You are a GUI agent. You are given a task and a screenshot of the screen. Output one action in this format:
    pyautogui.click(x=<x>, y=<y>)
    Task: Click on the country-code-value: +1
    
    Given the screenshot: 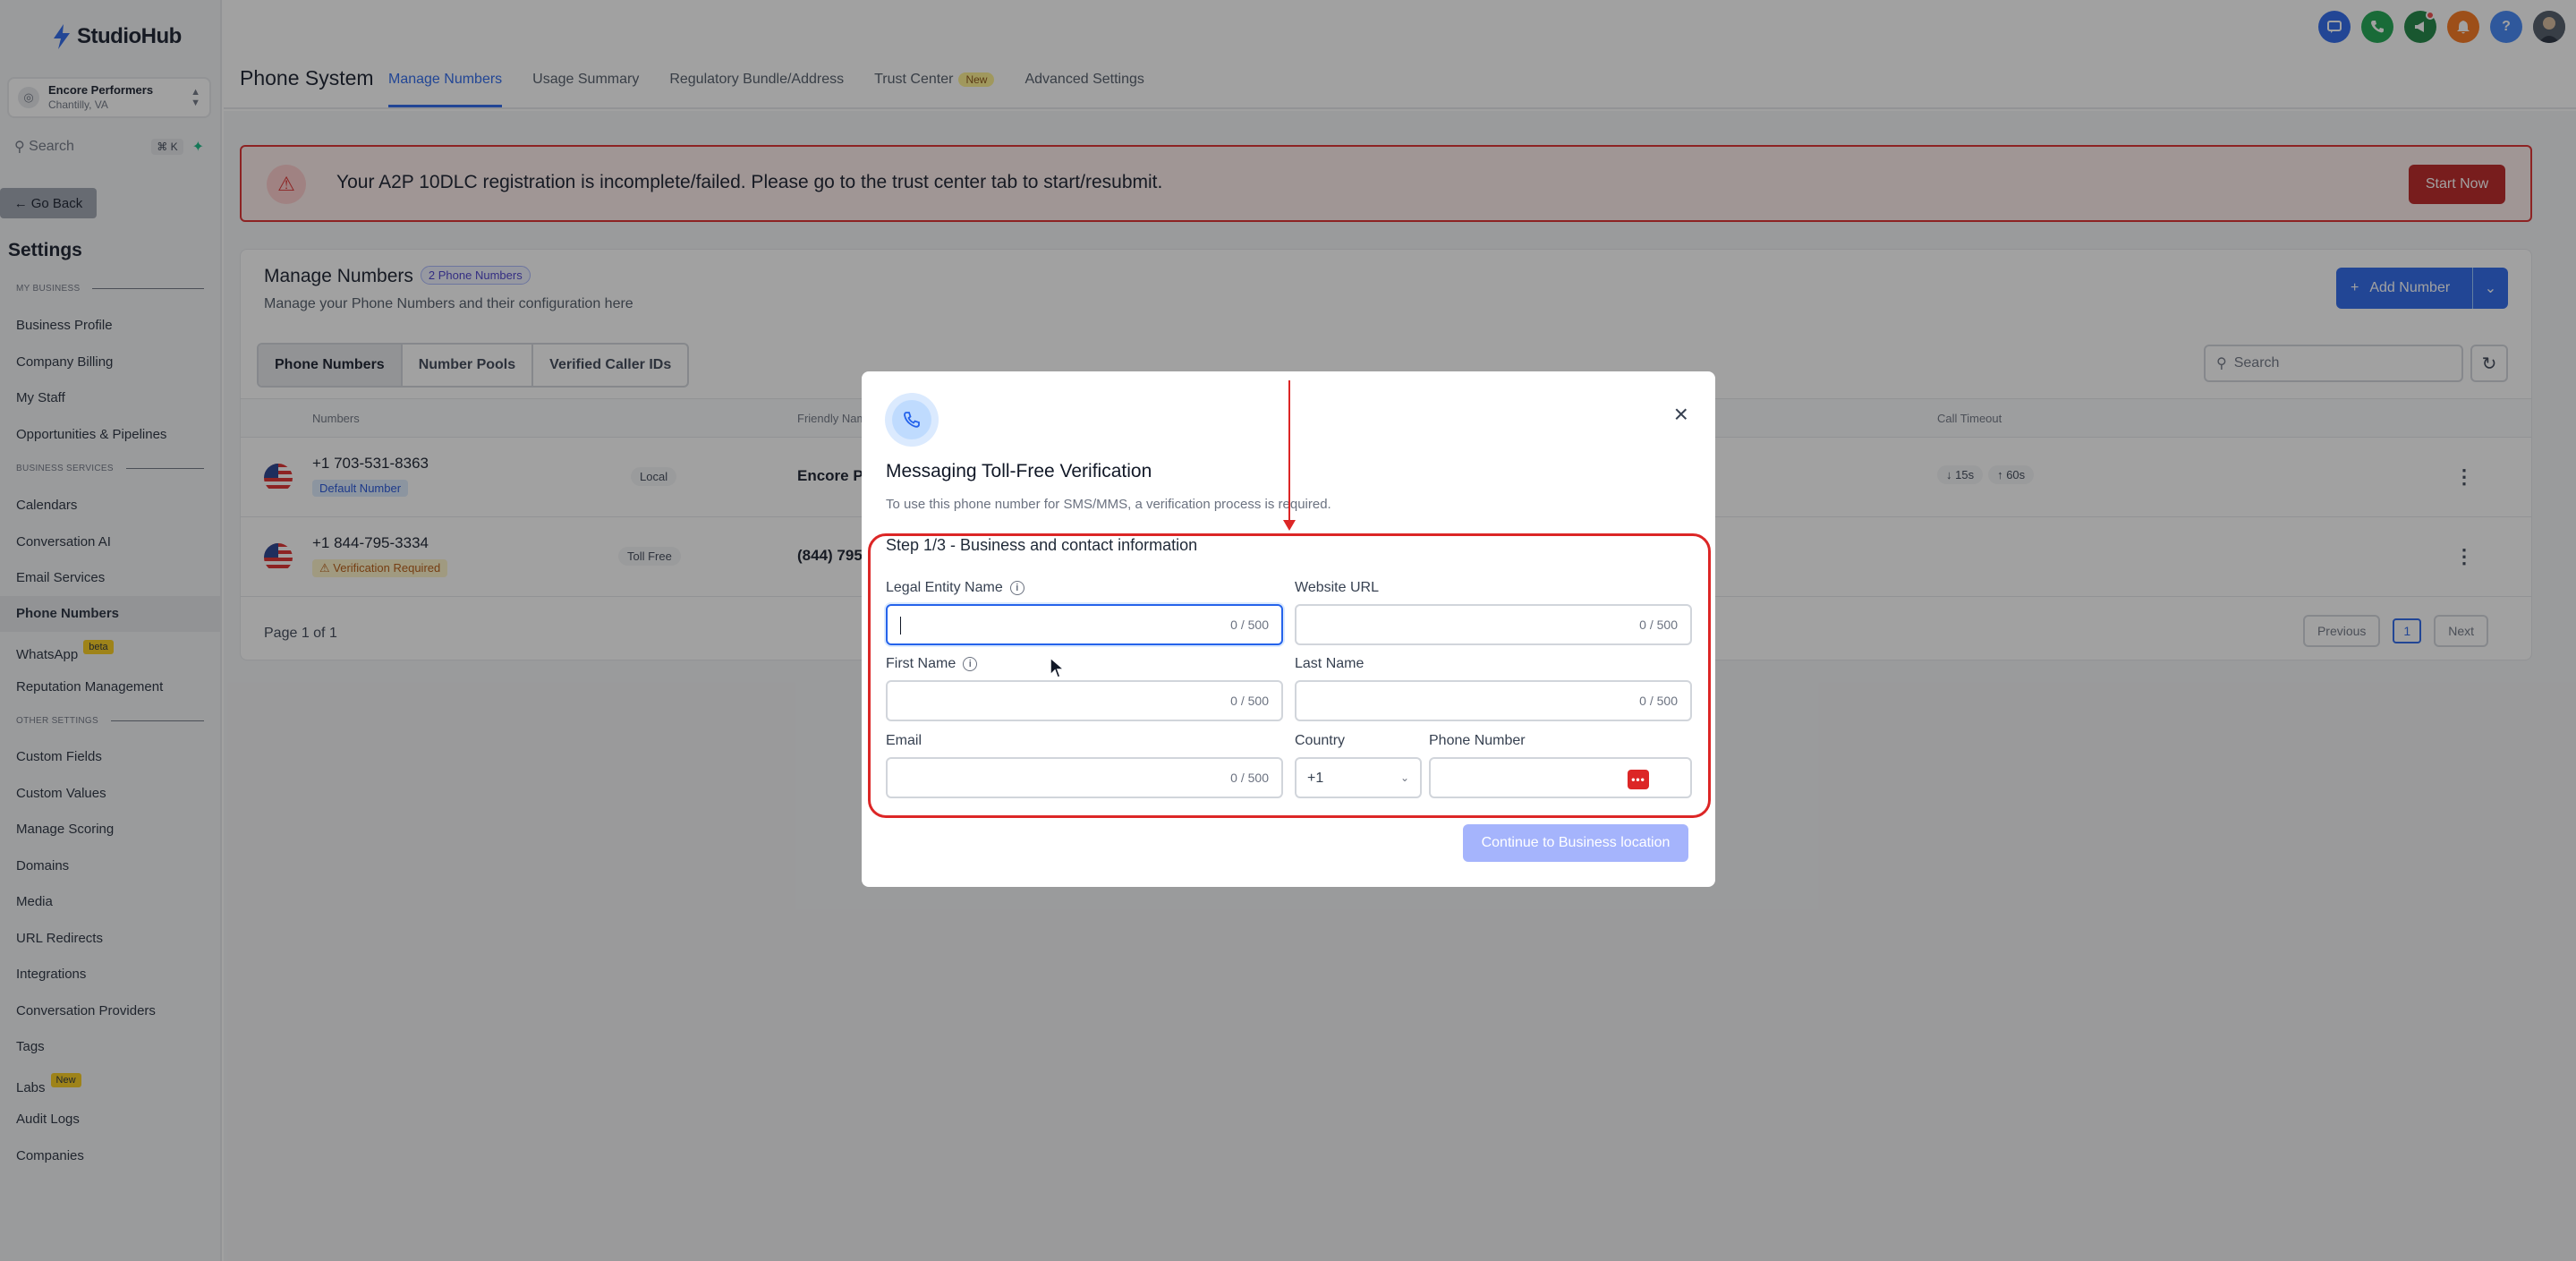 What is the action you would take?
    pyautogui.click(x=1315, y=778)
    